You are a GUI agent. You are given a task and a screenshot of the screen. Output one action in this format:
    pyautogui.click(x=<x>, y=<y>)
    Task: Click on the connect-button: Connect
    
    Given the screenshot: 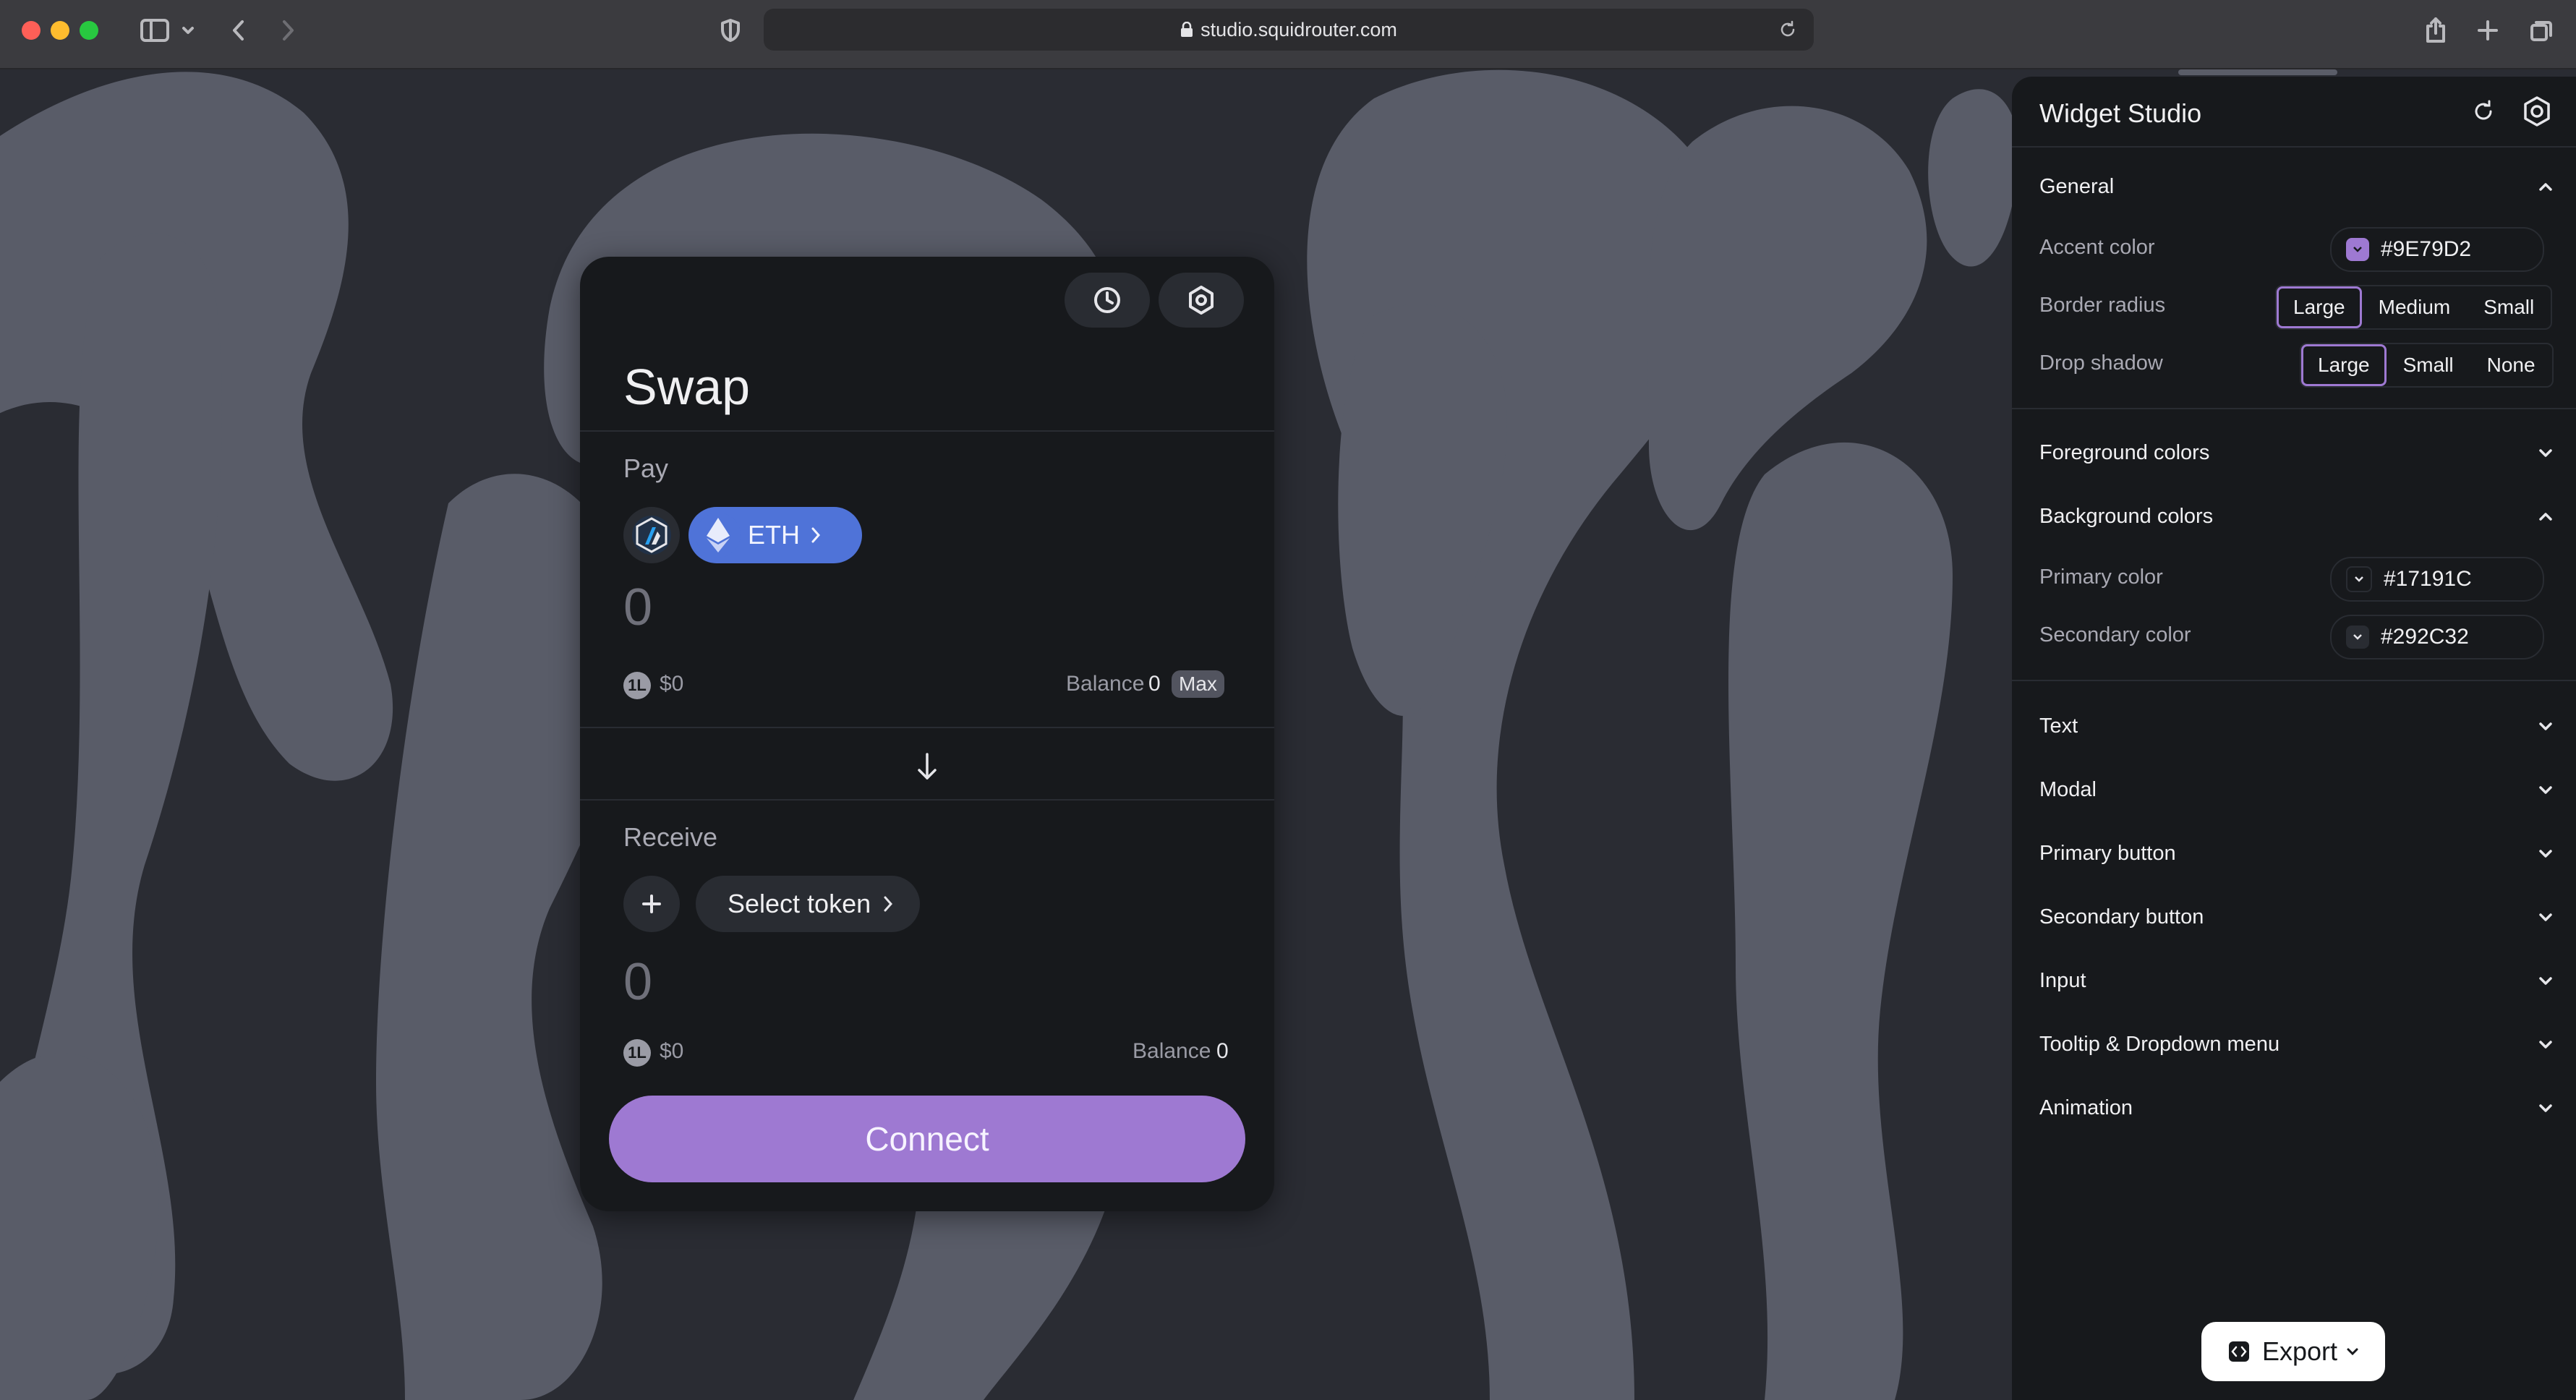 What is the action you would take?
    pyautogui.click(x=927, y=1139)
    